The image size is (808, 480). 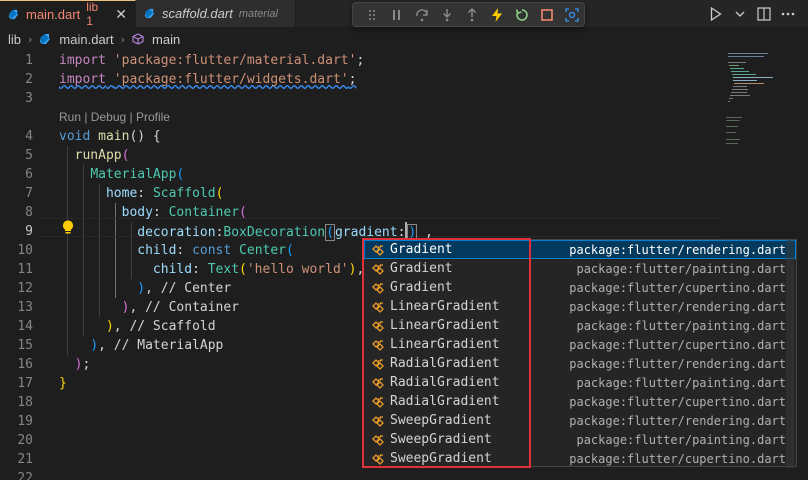 What do you see at coordinates (25, 307) in the screenshot?
I see `line-number: 13` at bounding box center [25, 307].